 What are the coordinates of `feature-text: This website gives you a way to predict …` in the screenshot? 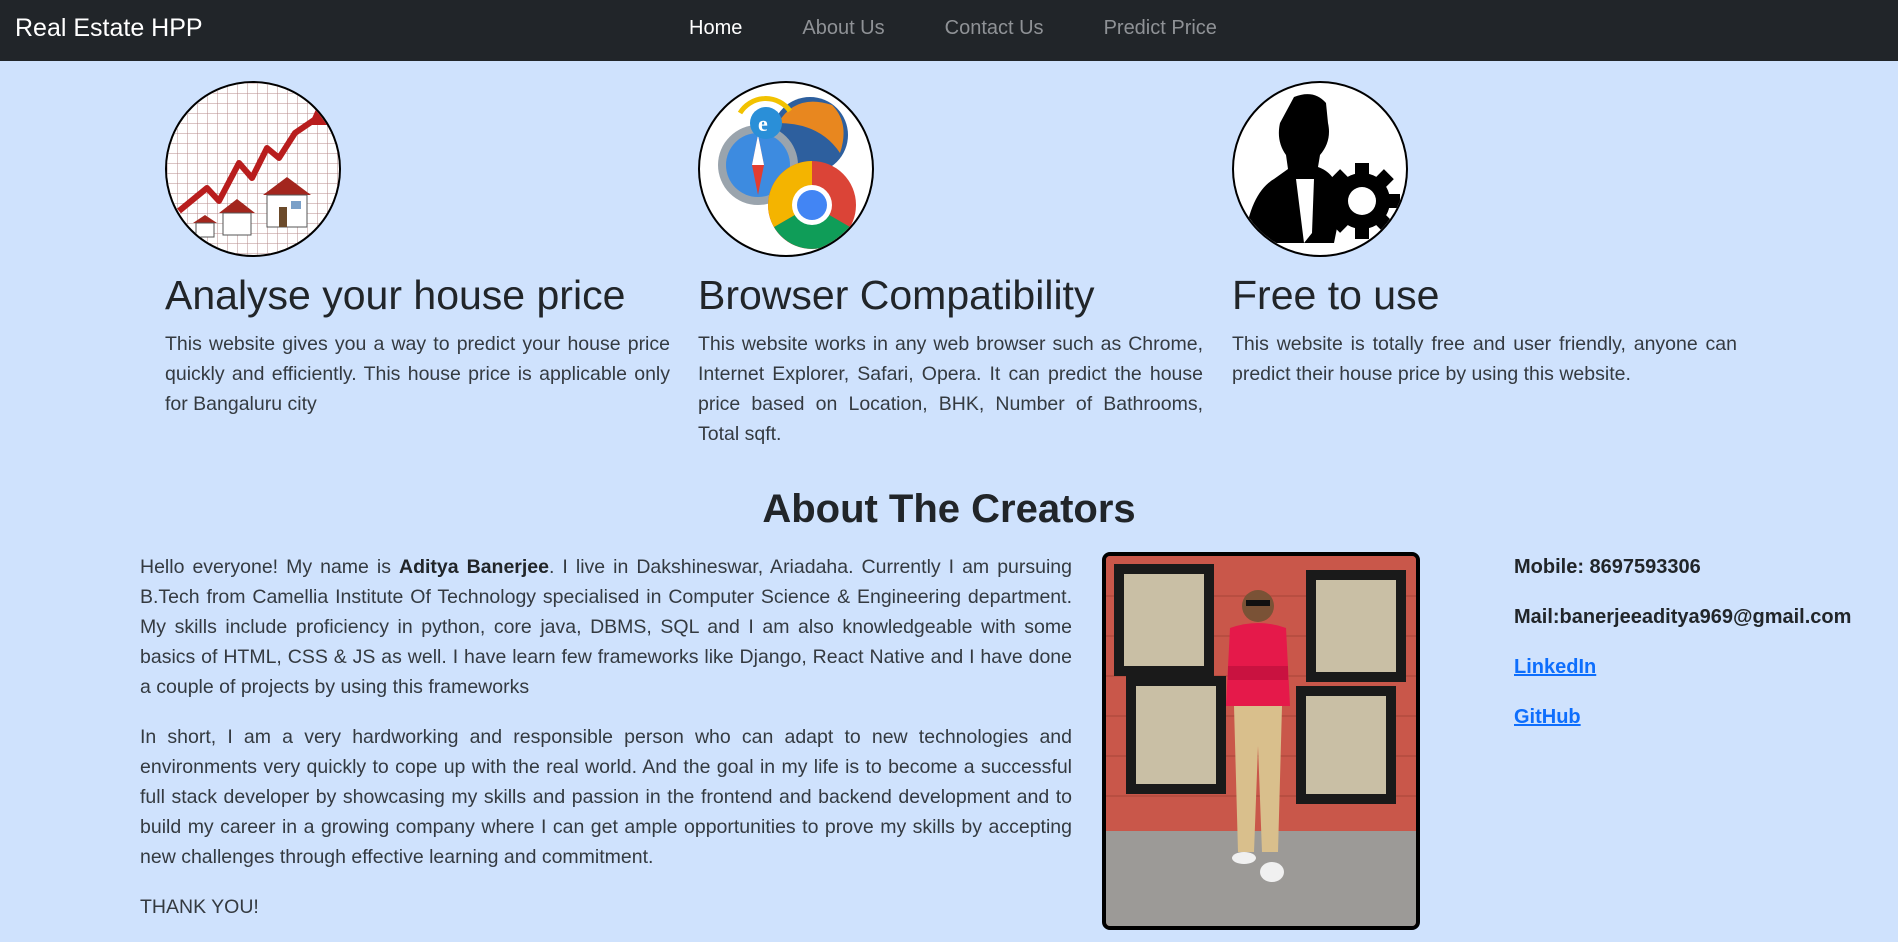 It's located at (417, 374).